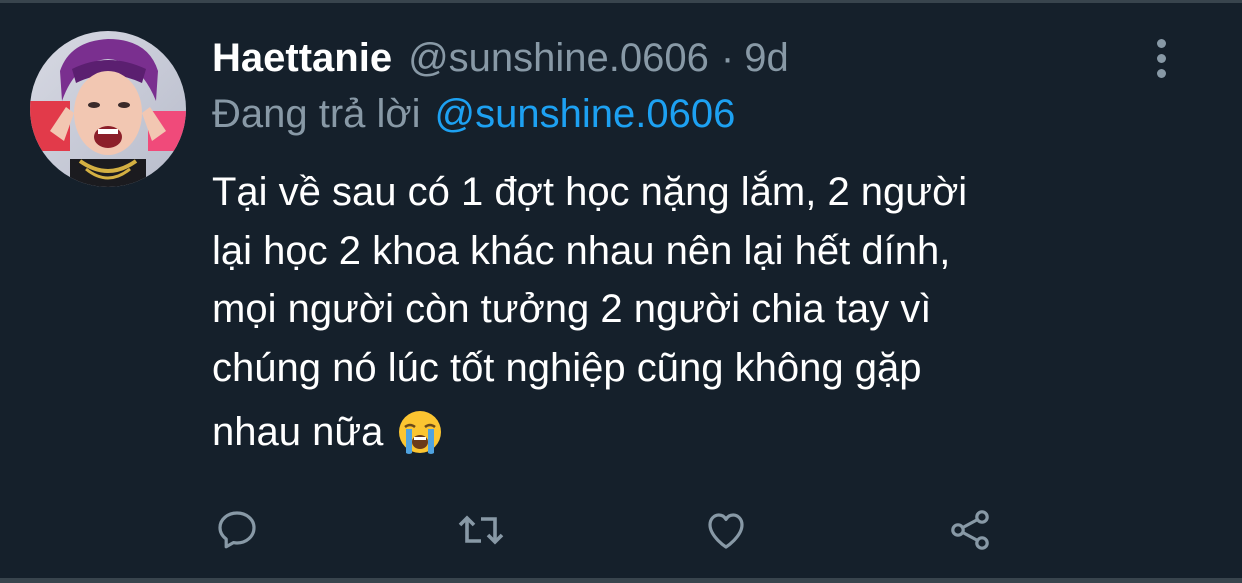 This screenshot has width=1242, height=583. Describe the element at coordinates (572, 309) in the screenshot. I see `tweet-text-line: mọi người còn tưởng 2 người chia tay vì` at that location.